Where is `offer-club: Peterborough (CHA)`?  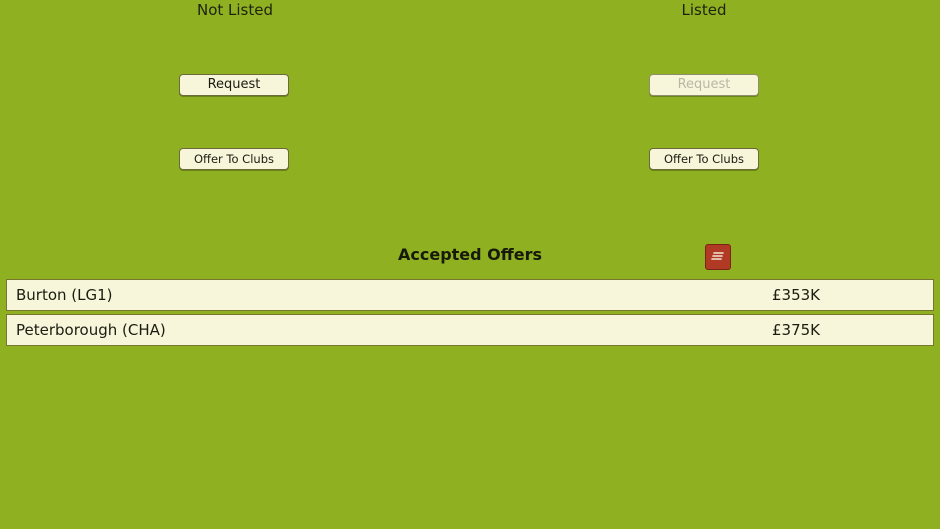
offer-club: Peterborough (CHA) is located at coordinates (91, 330).